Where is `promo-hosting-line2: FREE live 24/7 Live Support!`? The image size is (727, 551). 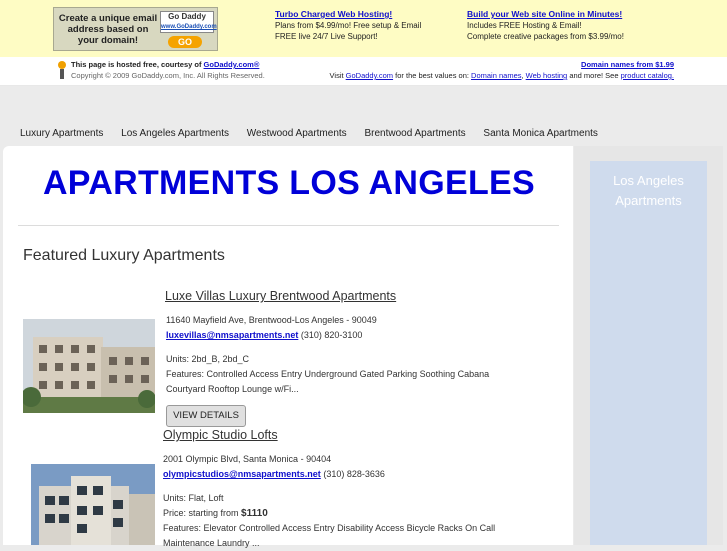 promo-hosting-line2: FREE live 24/7 Live Support! is located at coordinates (326, 36).